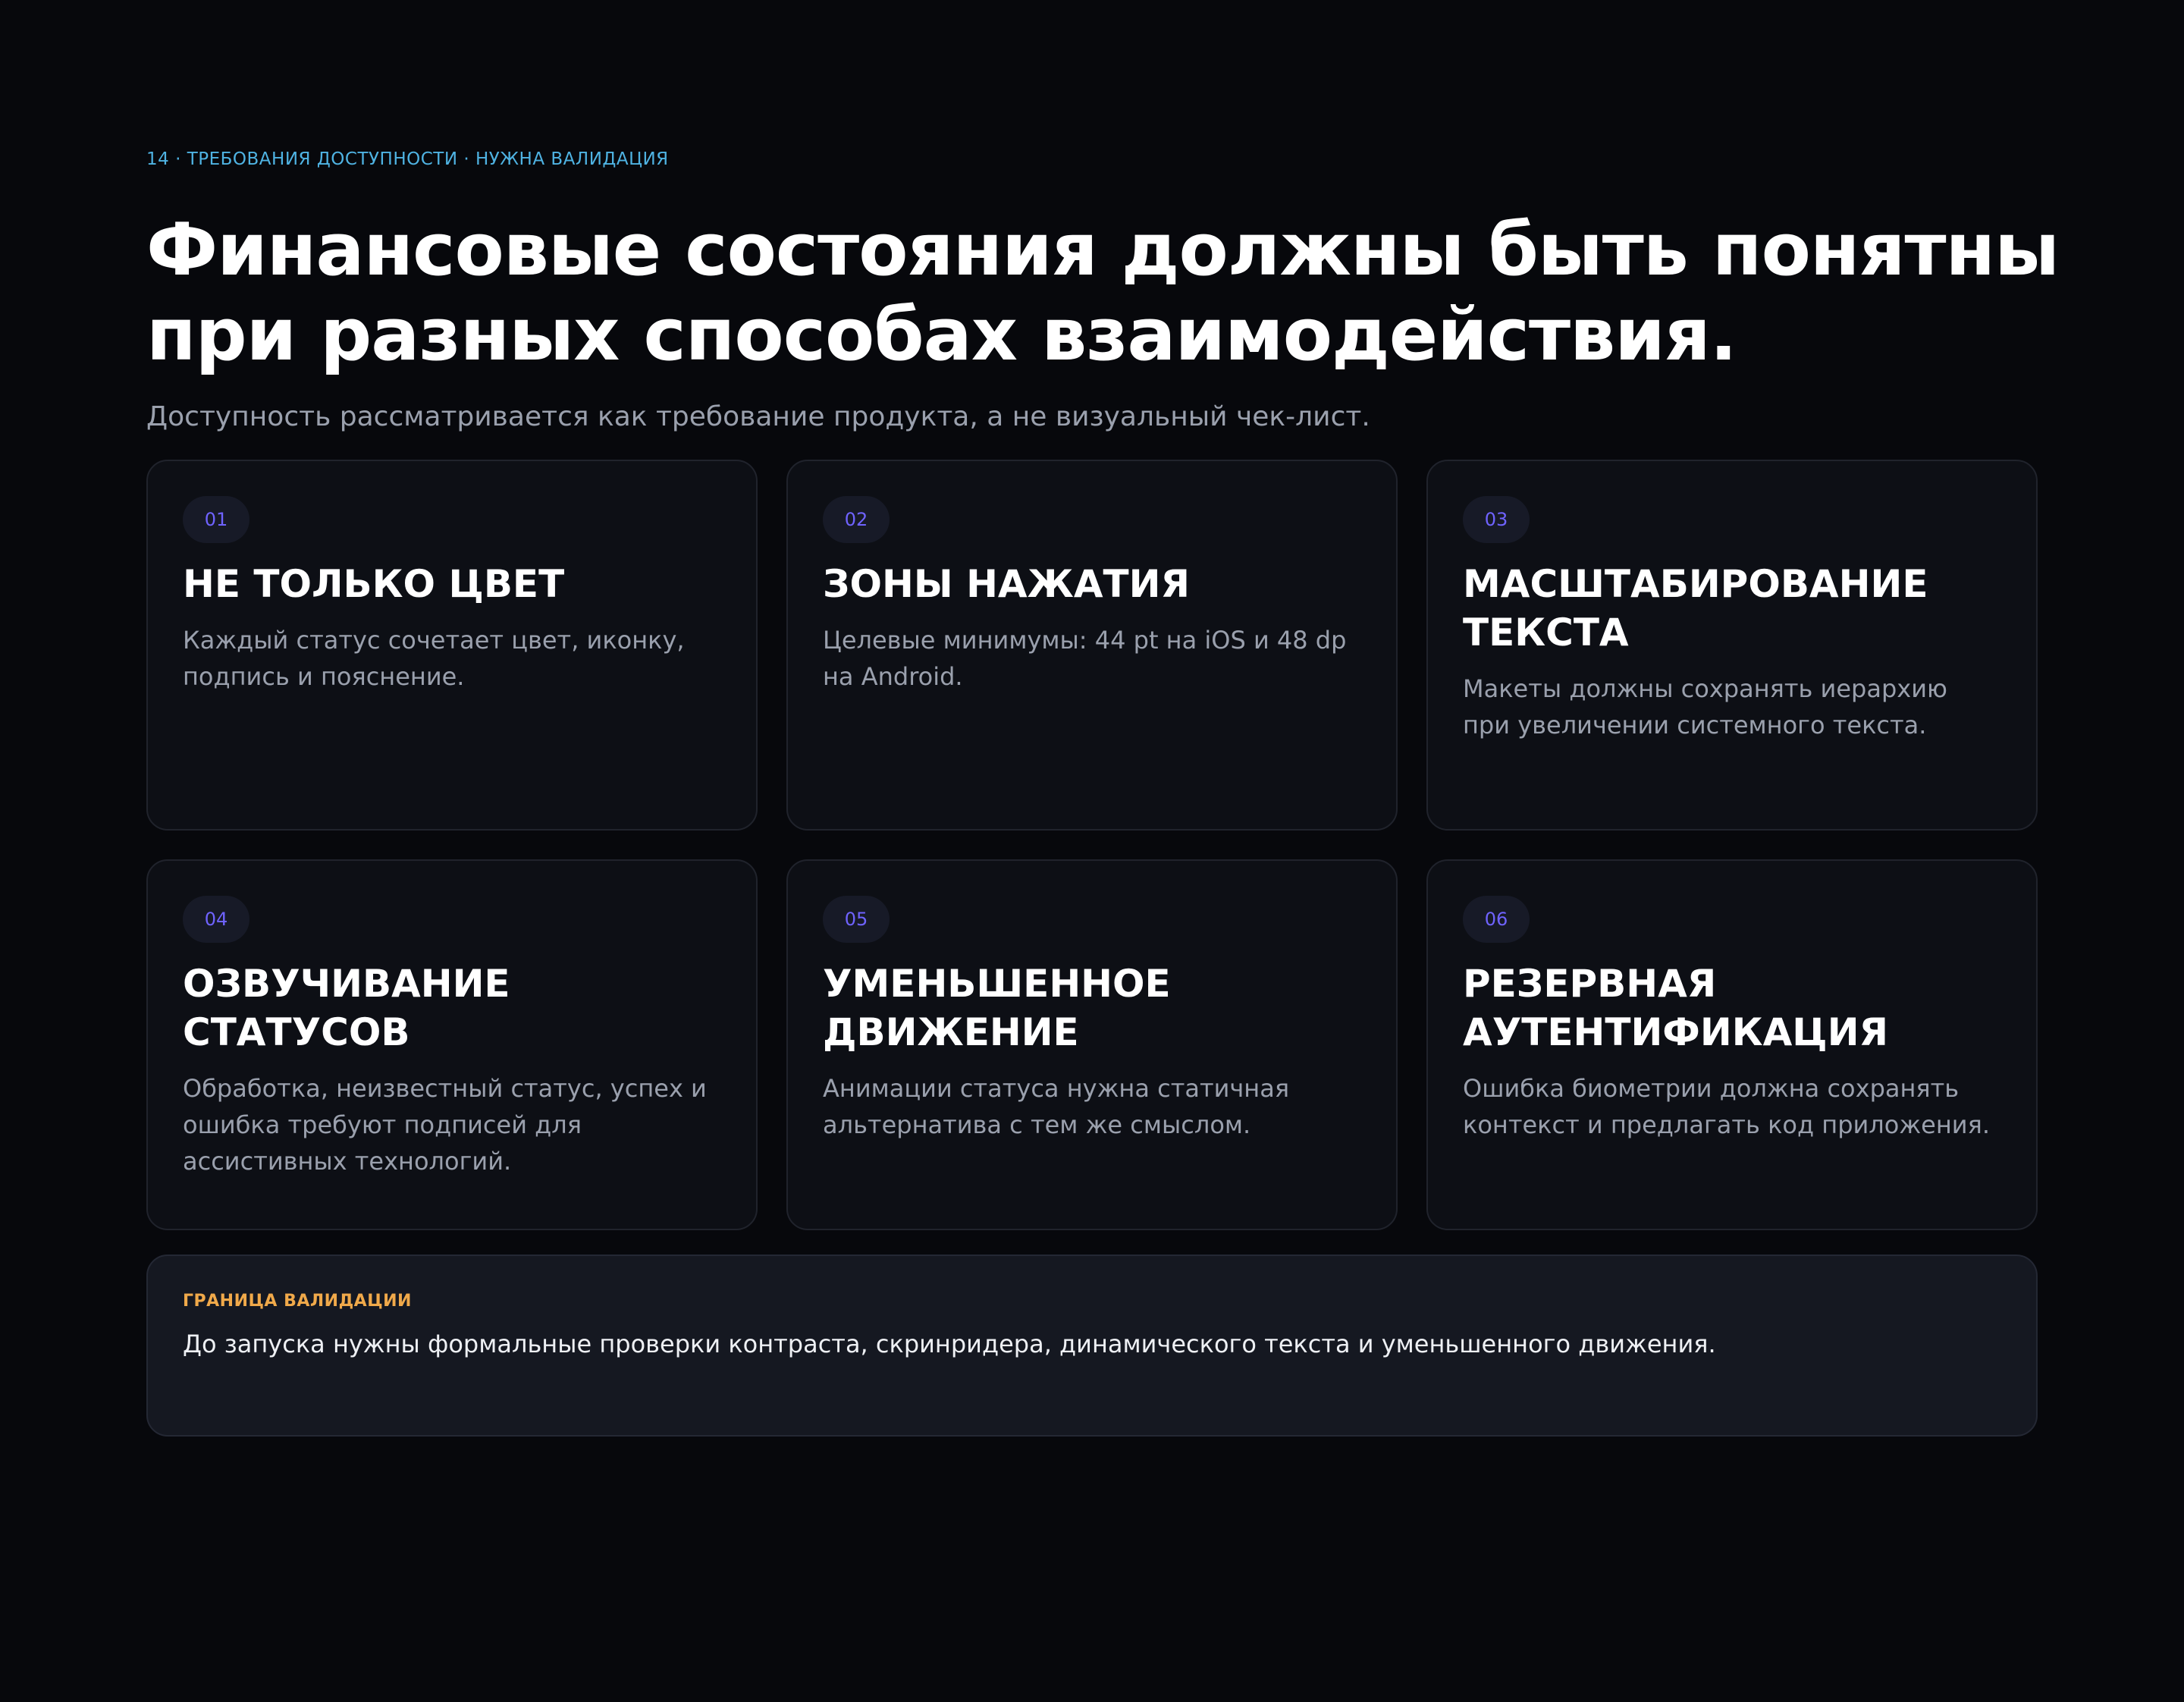  I want to click on card-title: МАСШТАБИРОВАНИЕ ТЕКСТА, so click(1695, 608).